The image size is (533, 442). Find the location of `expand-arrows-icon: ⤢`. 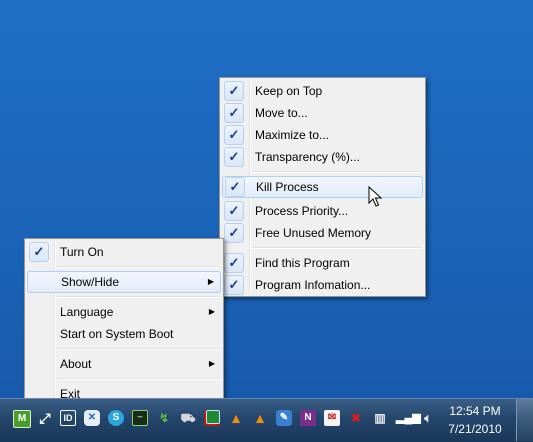

expand-arrows-icon: ⤢ is located at coordinates (45, 418).